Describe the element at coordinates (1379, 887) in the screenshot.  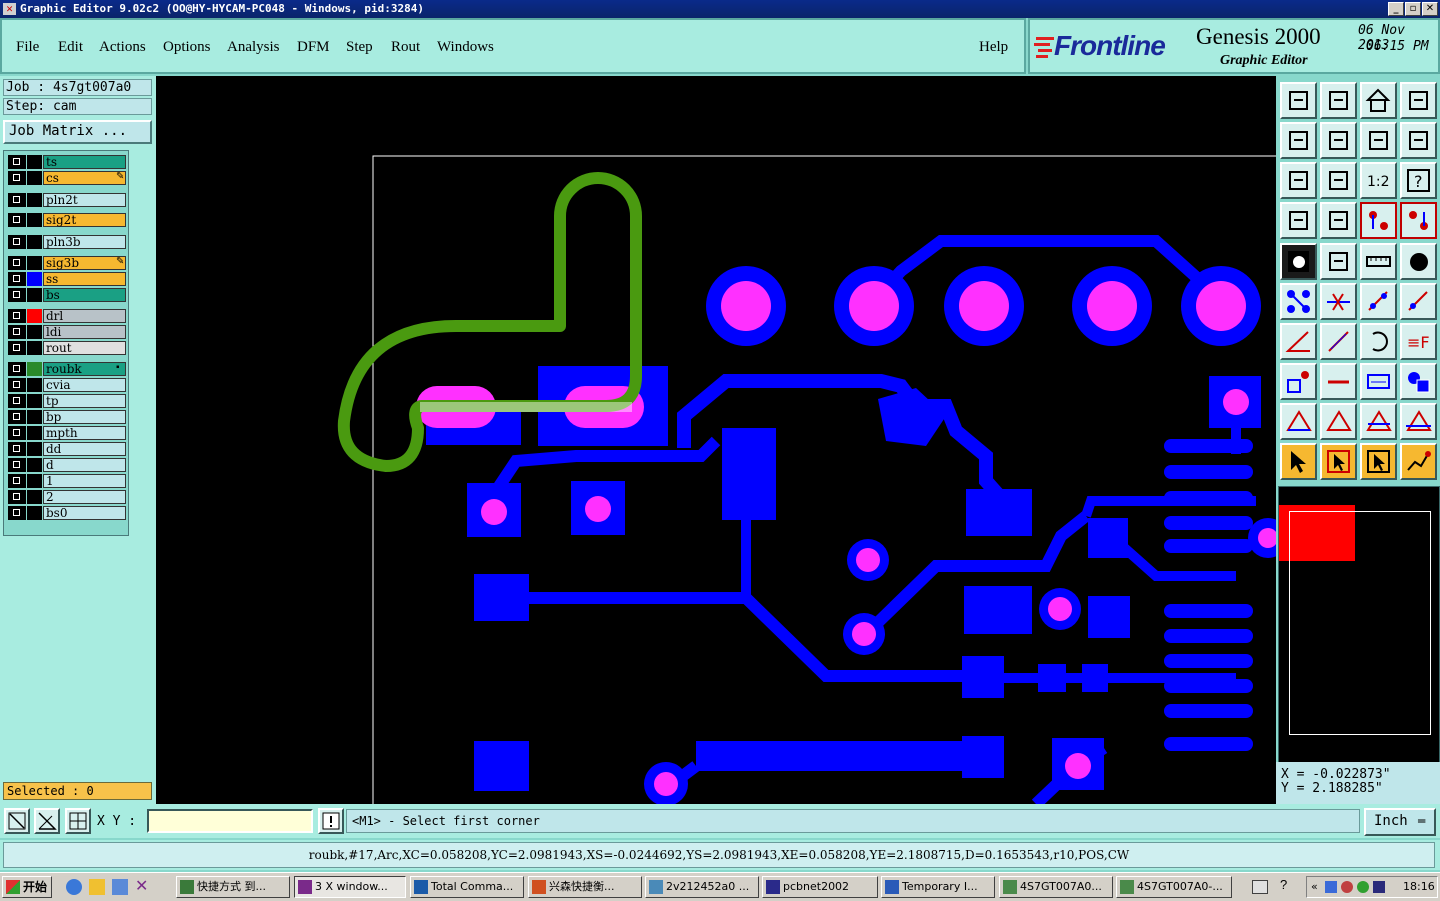
I see `monitor-icon` at that location.